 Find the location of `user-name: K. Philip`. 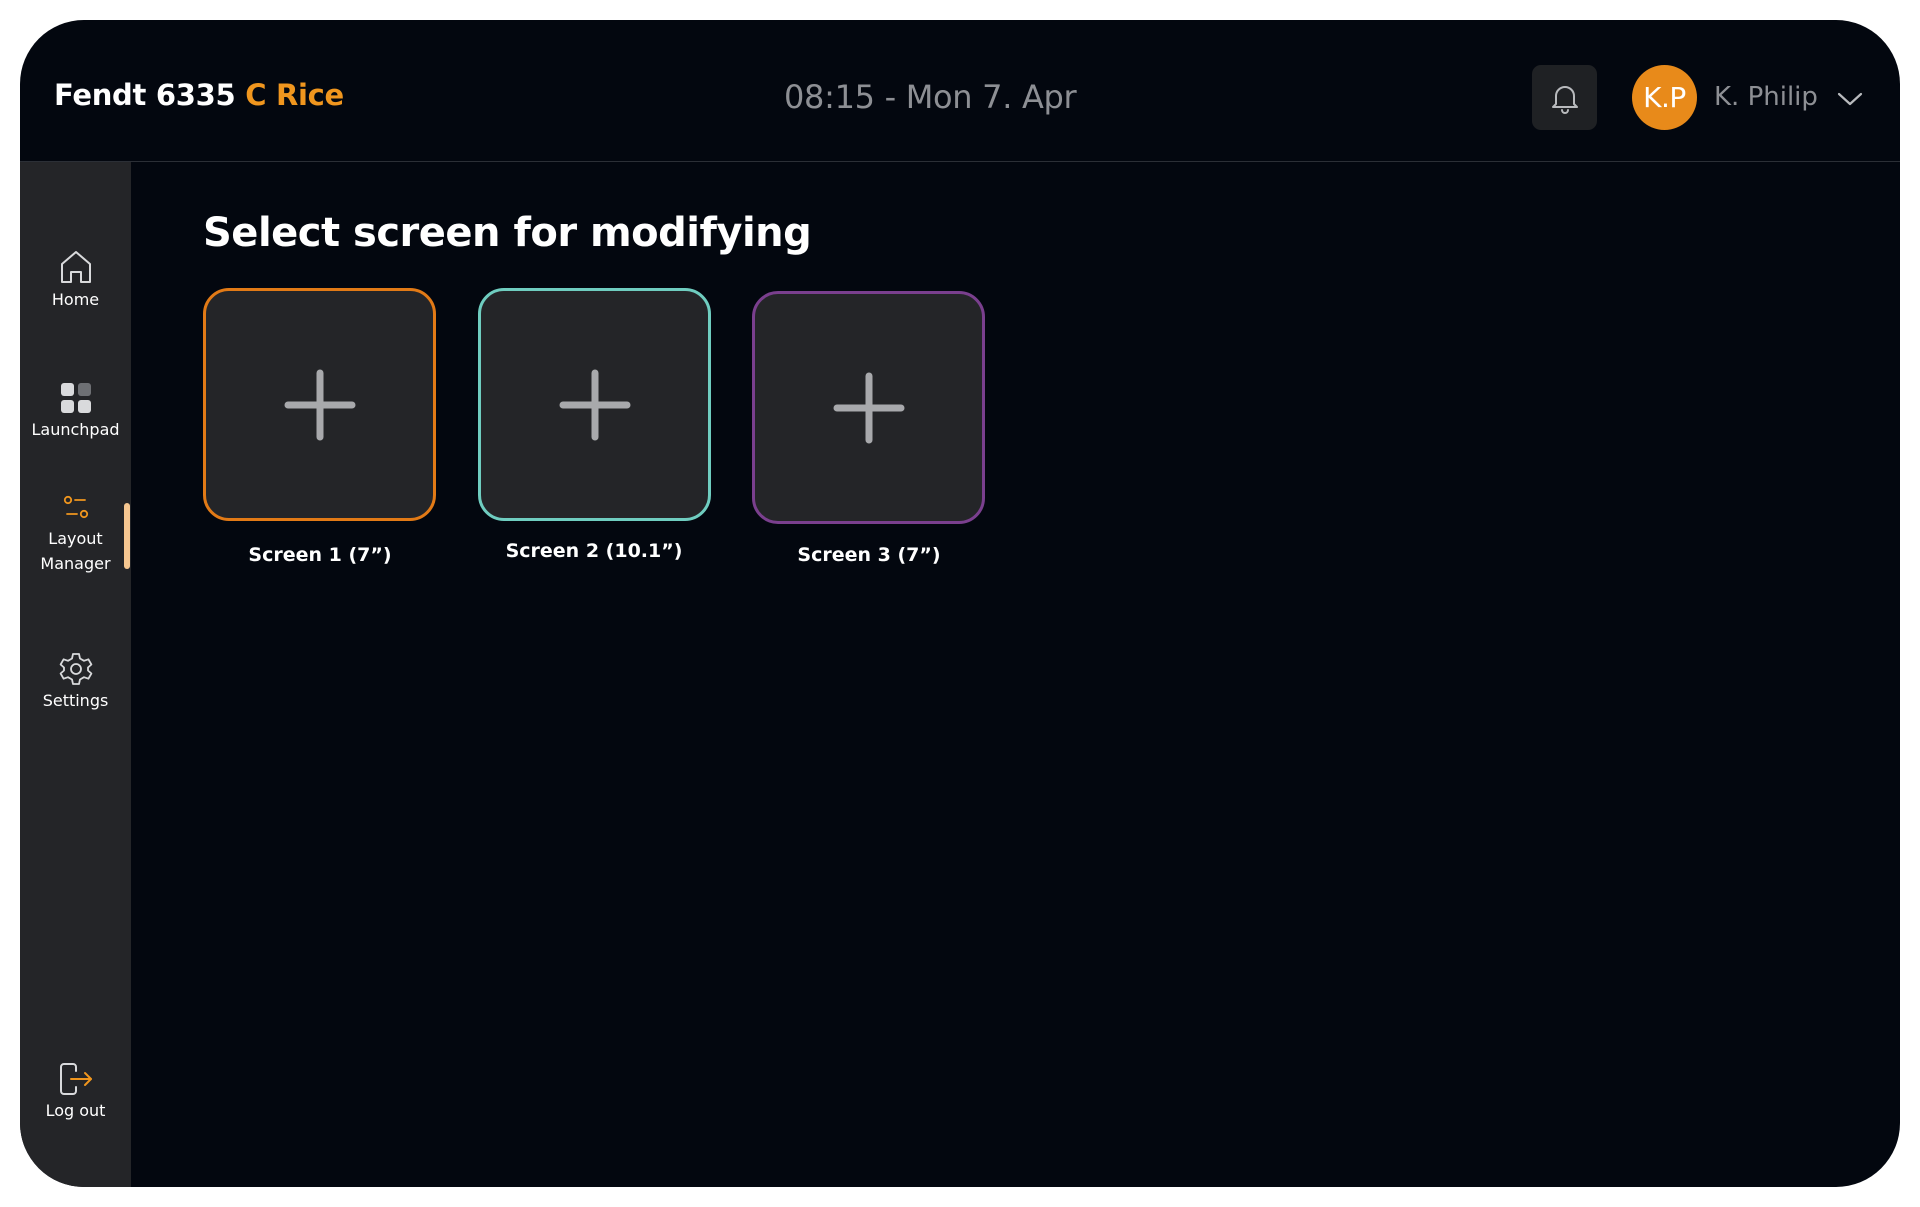

user-name: K. Philip is located at coordinates (1766, 97).